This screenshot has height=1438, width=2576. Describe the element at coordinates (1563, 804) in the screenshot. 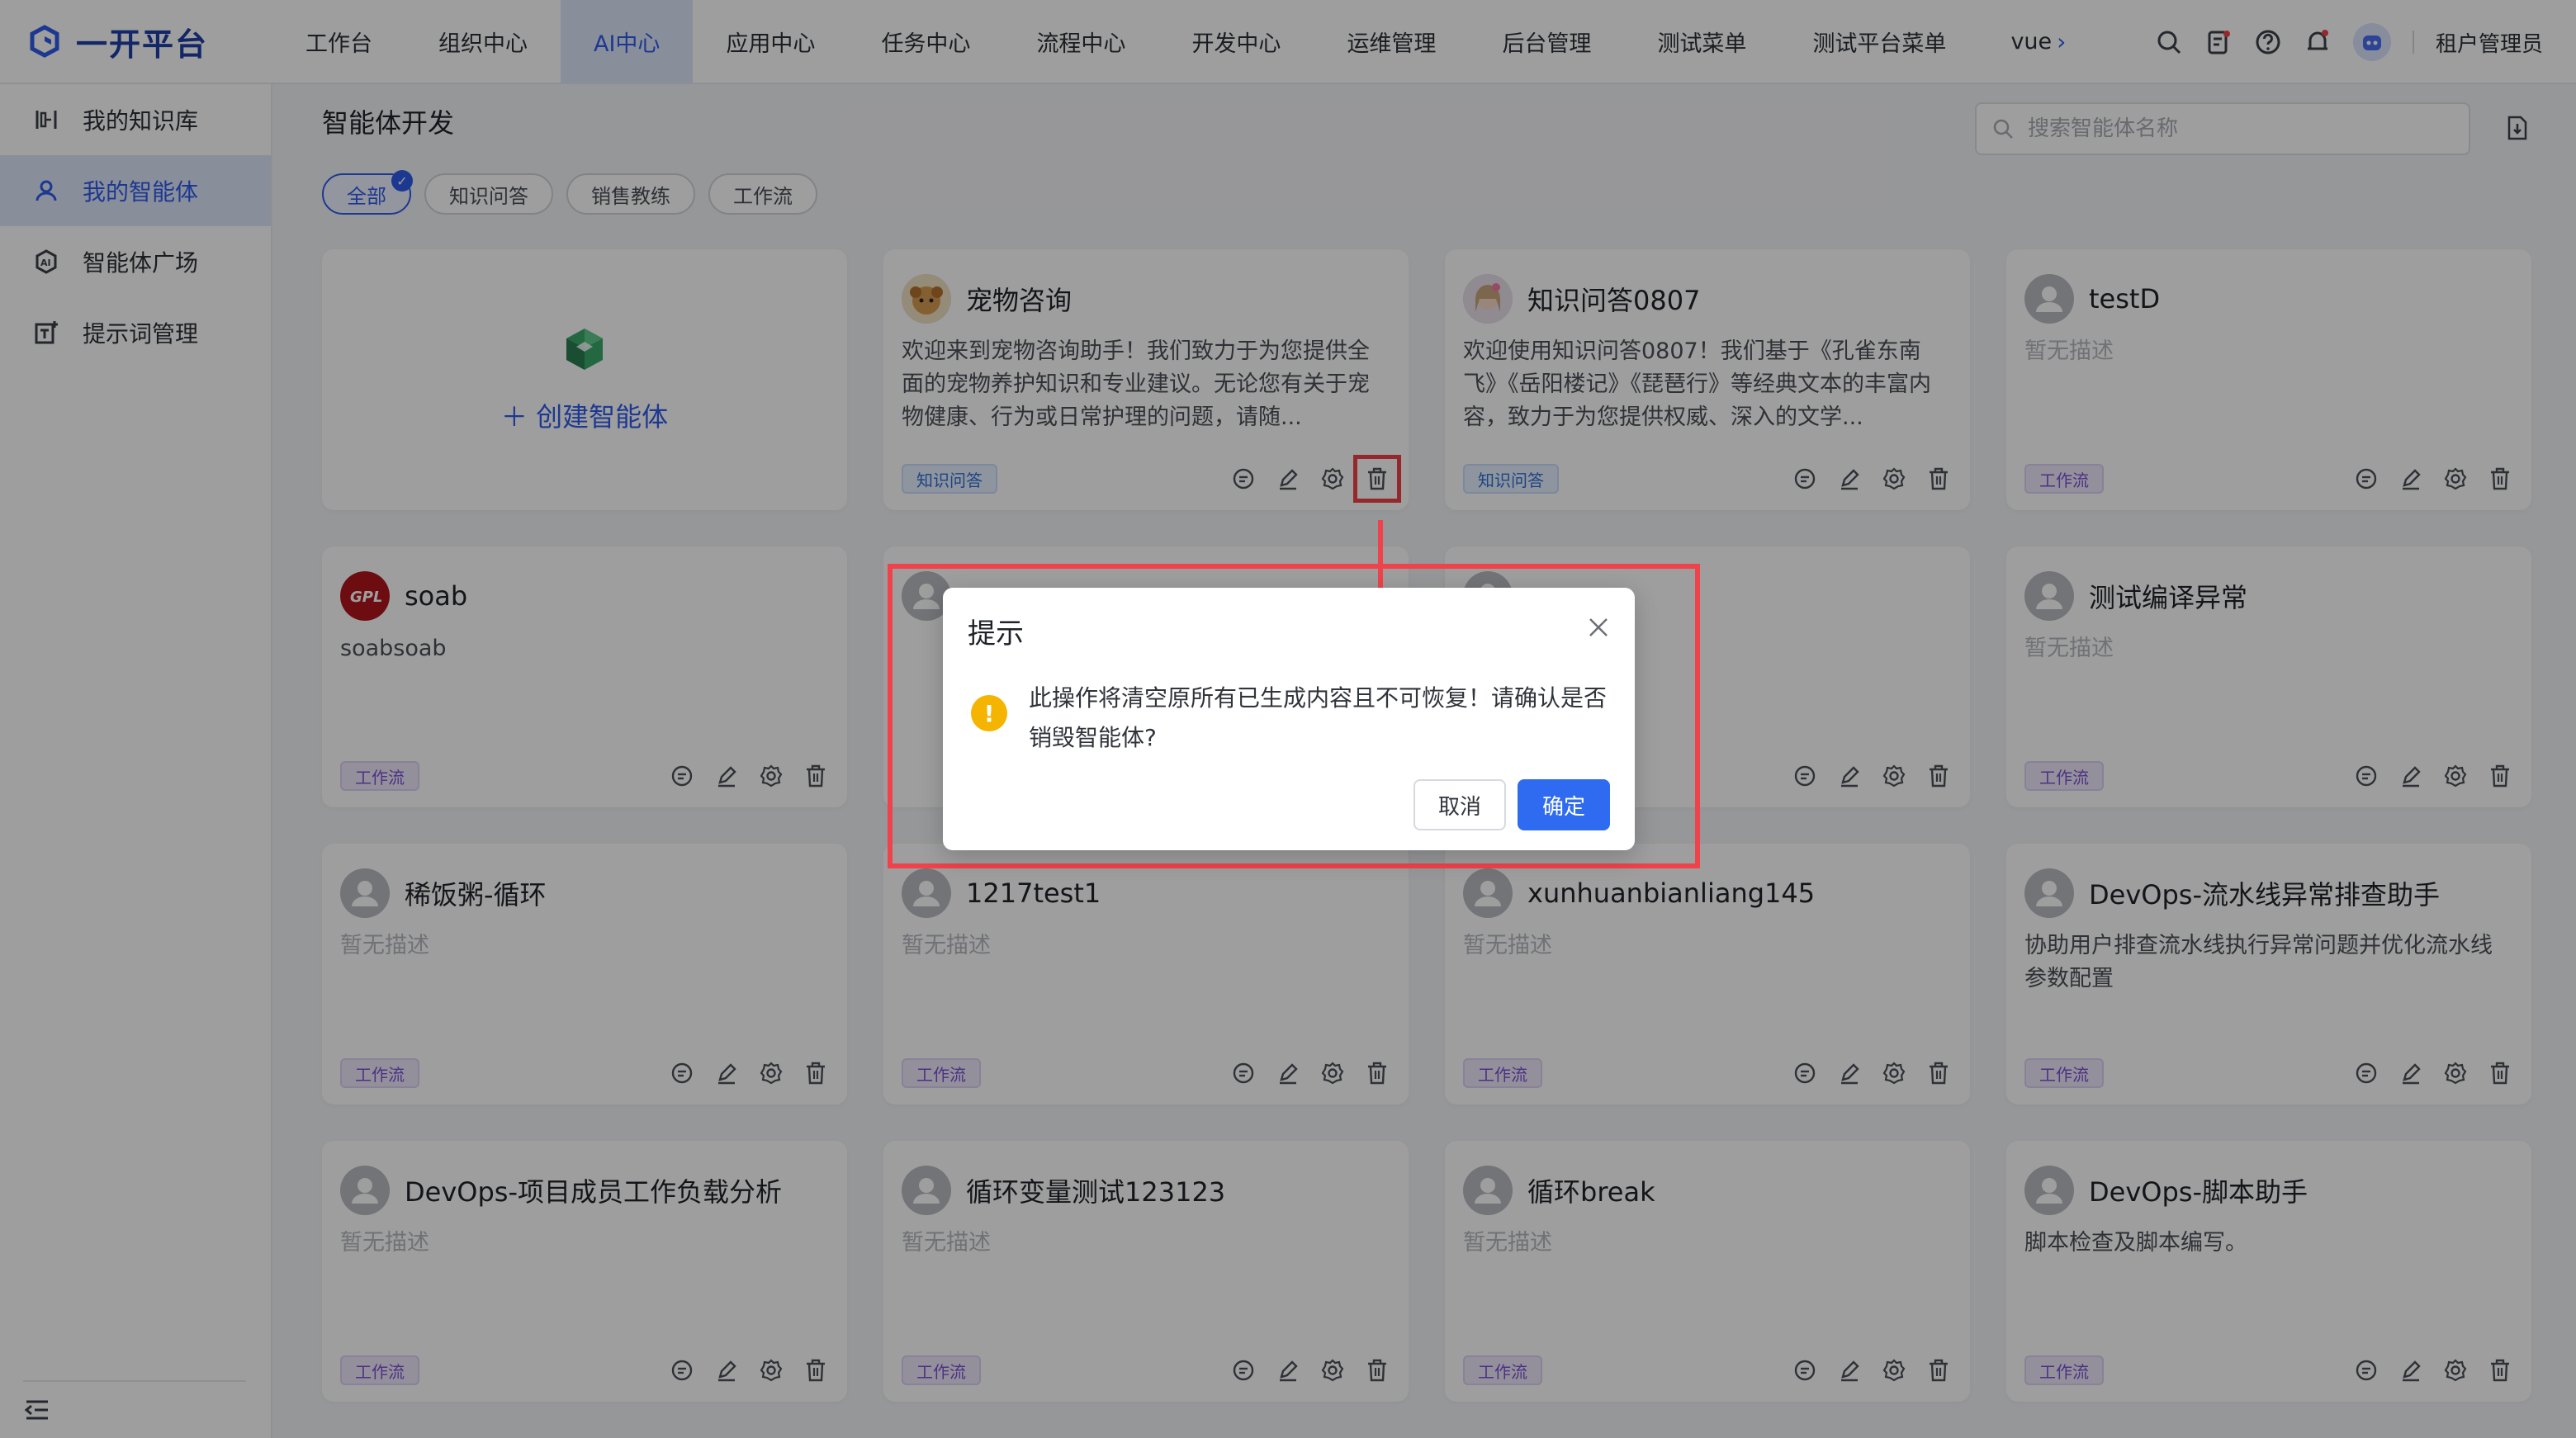

I see `confirm-button: 确定` at that location.